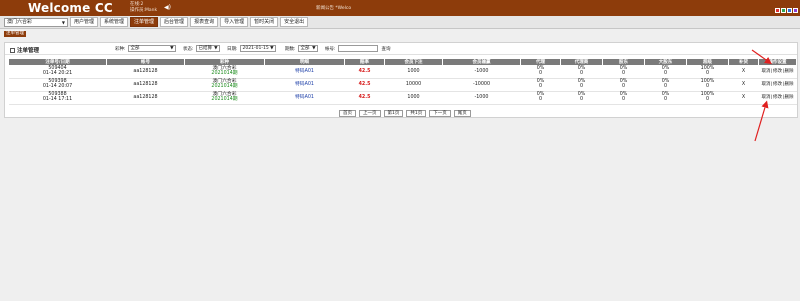 The image size is (800, 301). What do you see at coordinates (234, 22) in the screenshot?
I see `nav-tab: 导入管理` at bounding box center [234, 22].